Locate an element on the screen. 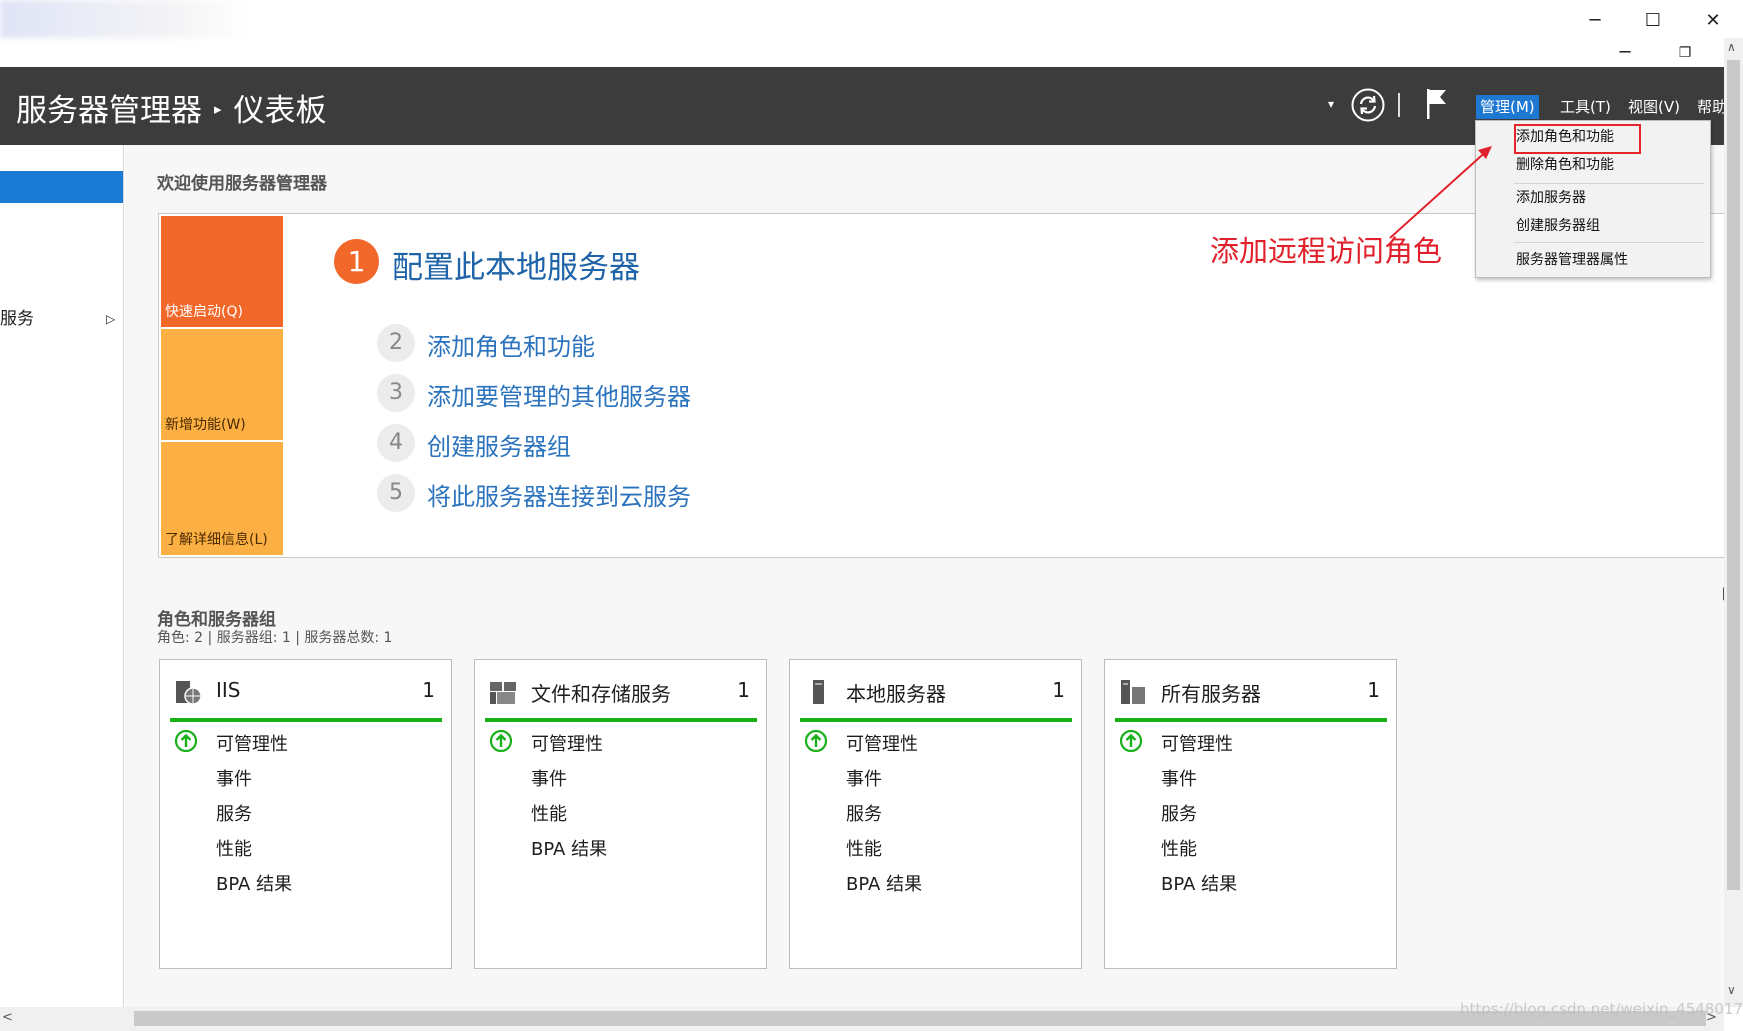  menu-tools: 工具(T) is located at coordinates (1585, 107).